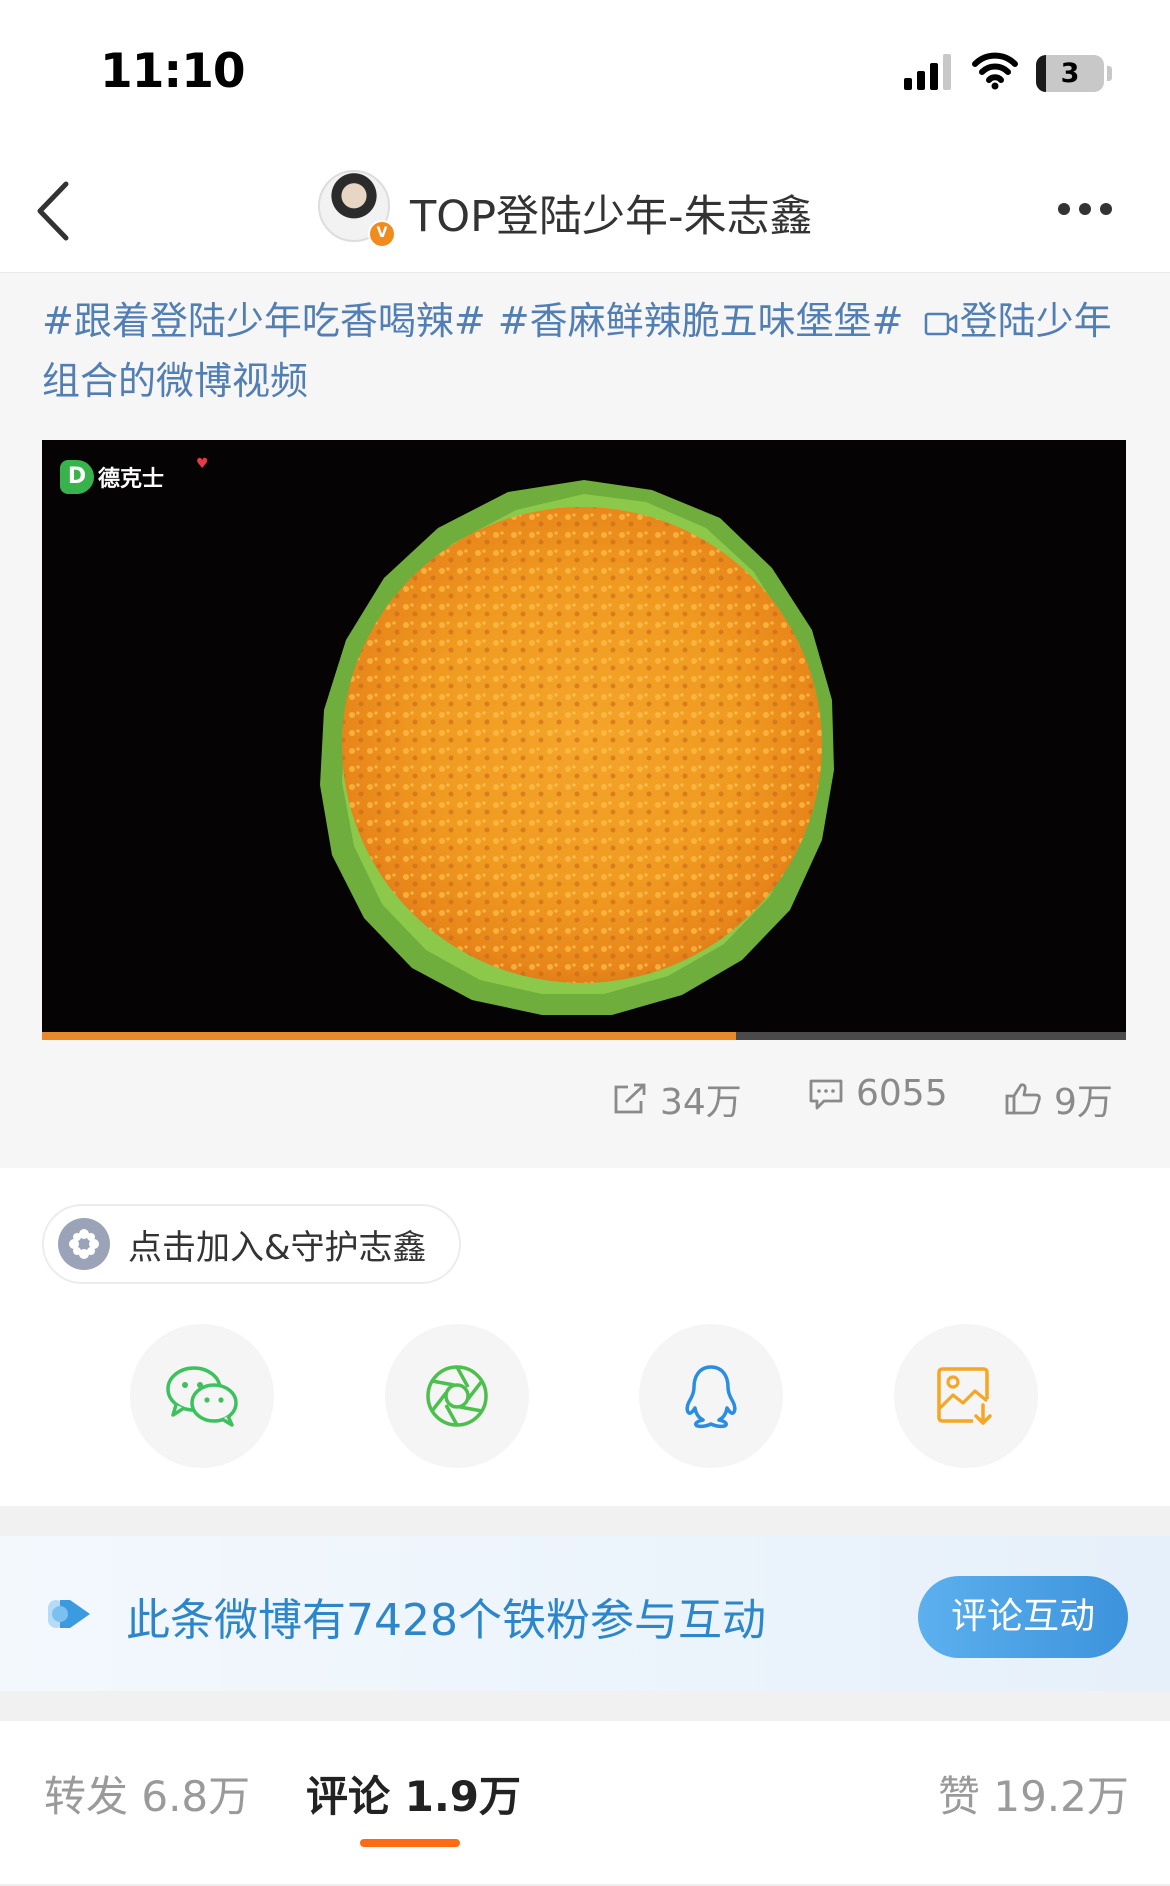  Describe the element at coordinates (927, 72) in the screenshot. I see `cellular-signal-icon` at that location.